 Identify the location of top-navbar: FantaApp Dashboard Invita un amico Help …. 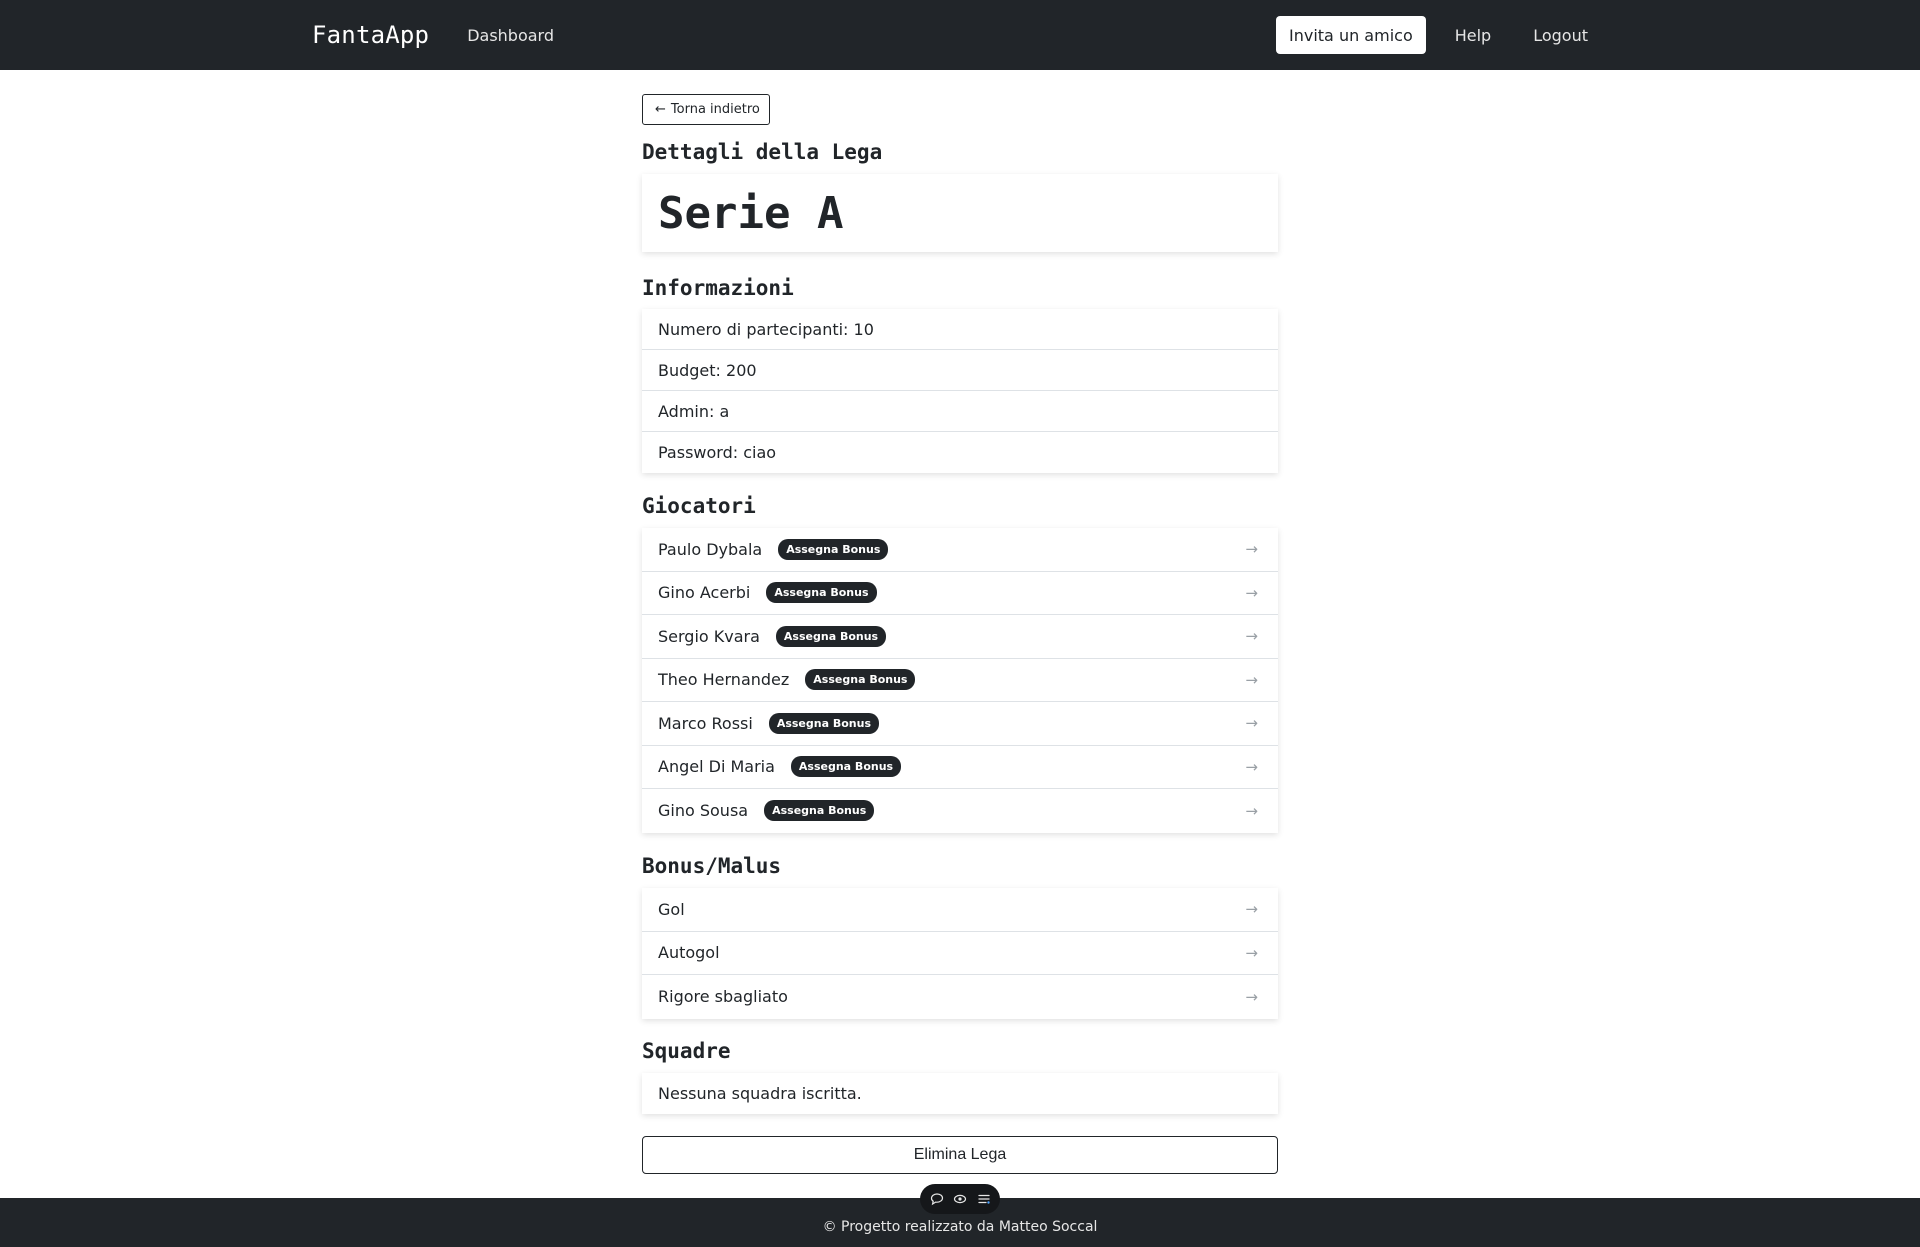
(960, 35).